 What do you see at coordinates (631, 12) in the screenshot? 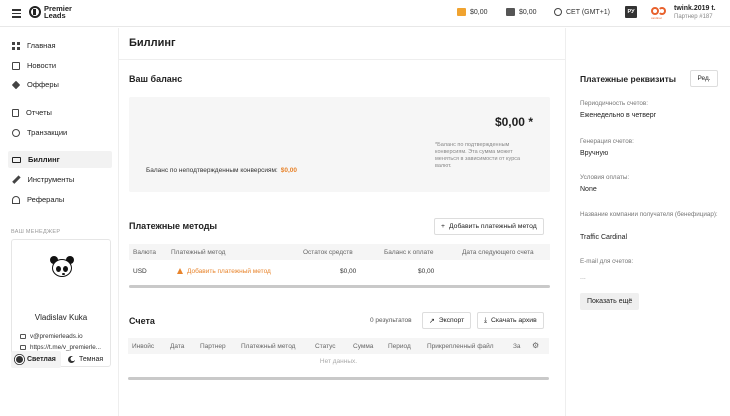
I see `language-switch: РУ` at bounding box center [631, 12].